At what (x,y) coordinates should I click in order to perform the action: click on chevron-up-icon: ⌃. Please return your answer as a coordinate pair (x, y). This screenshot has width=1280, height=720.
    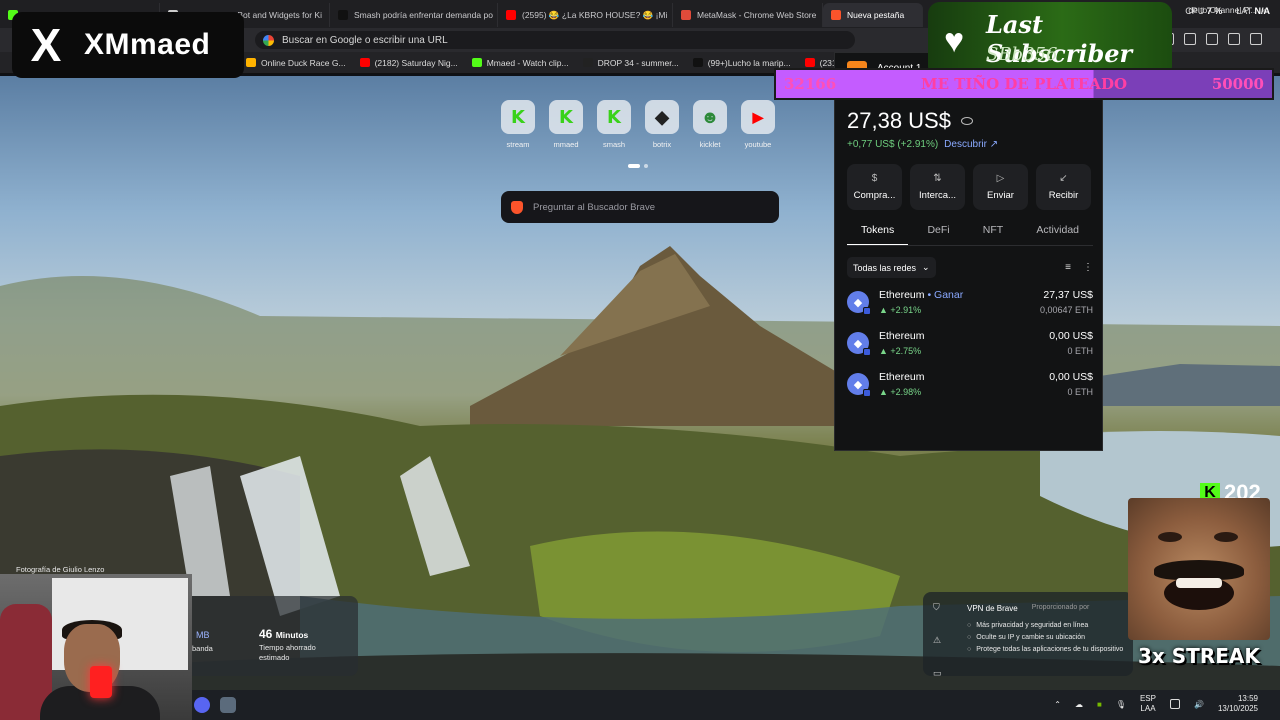
    Looking at the image, I should click on (1057, 704).